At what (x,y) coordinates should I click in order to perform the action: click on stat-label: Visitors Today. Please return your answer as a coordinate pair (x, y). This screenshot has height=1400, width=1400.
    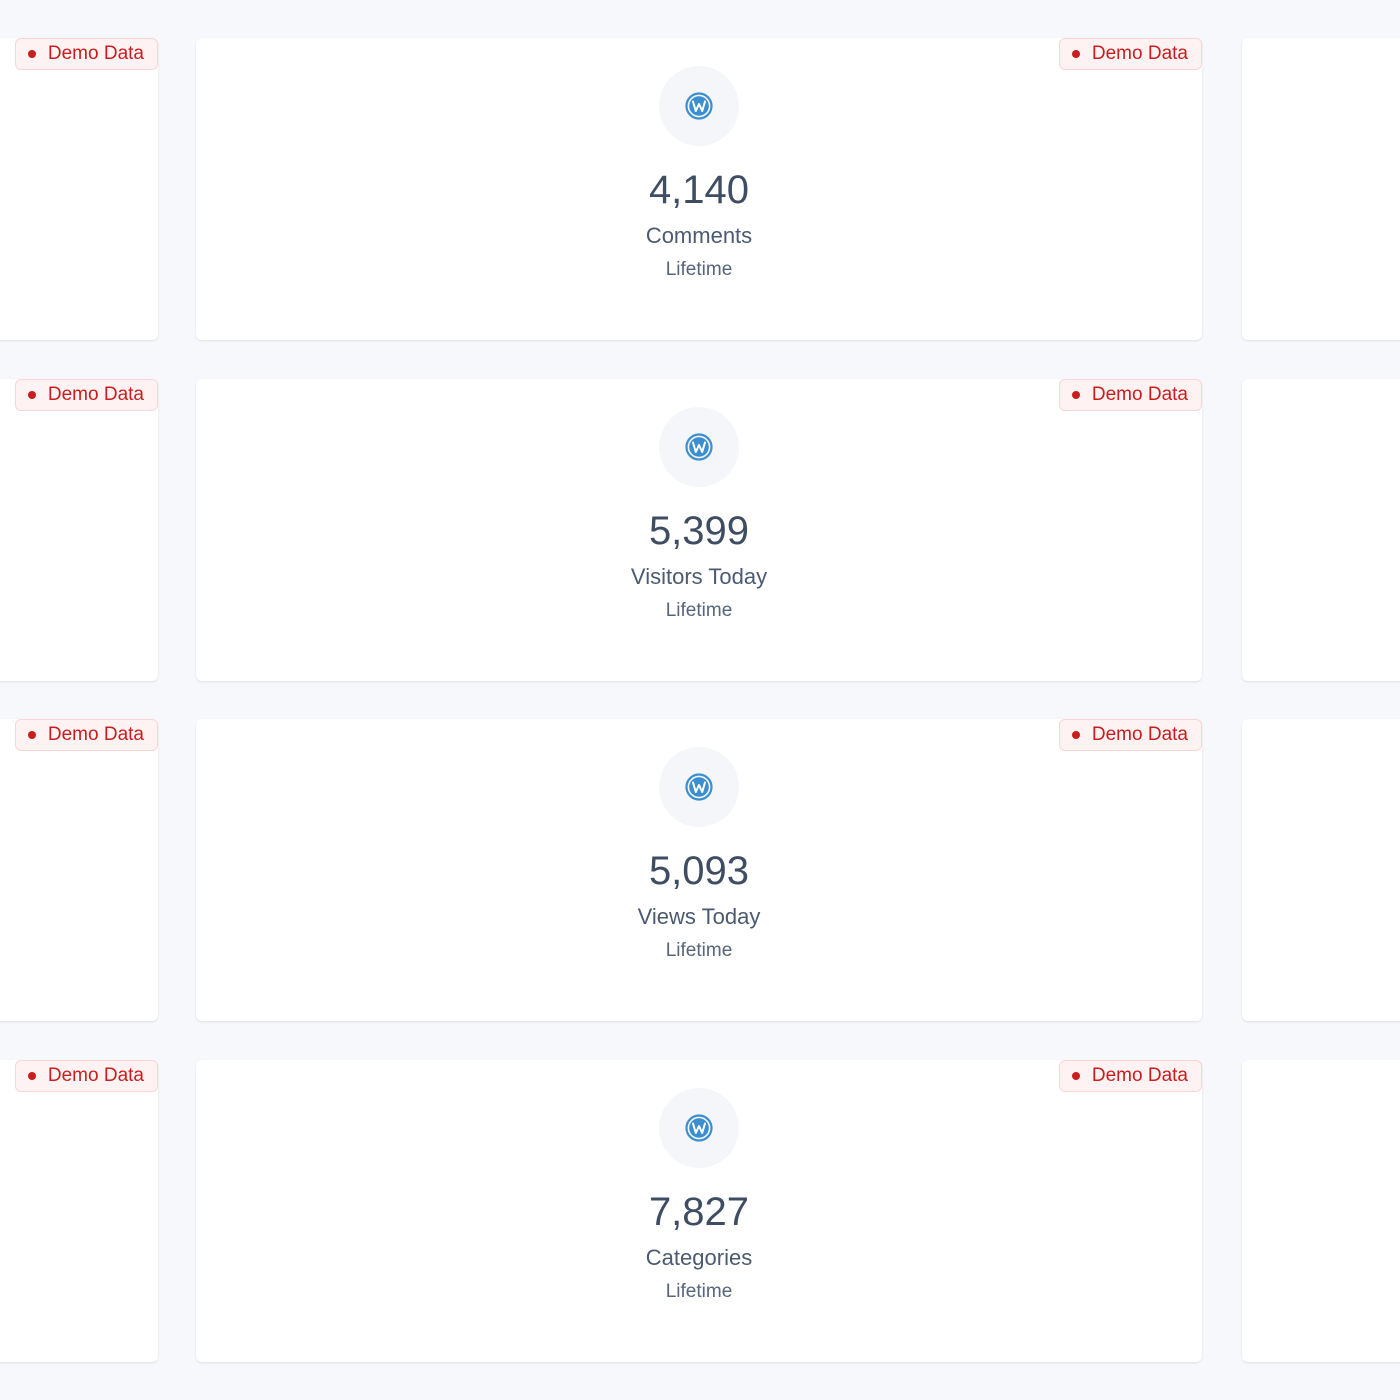
    Looking at the image, I should click on (699, 576).